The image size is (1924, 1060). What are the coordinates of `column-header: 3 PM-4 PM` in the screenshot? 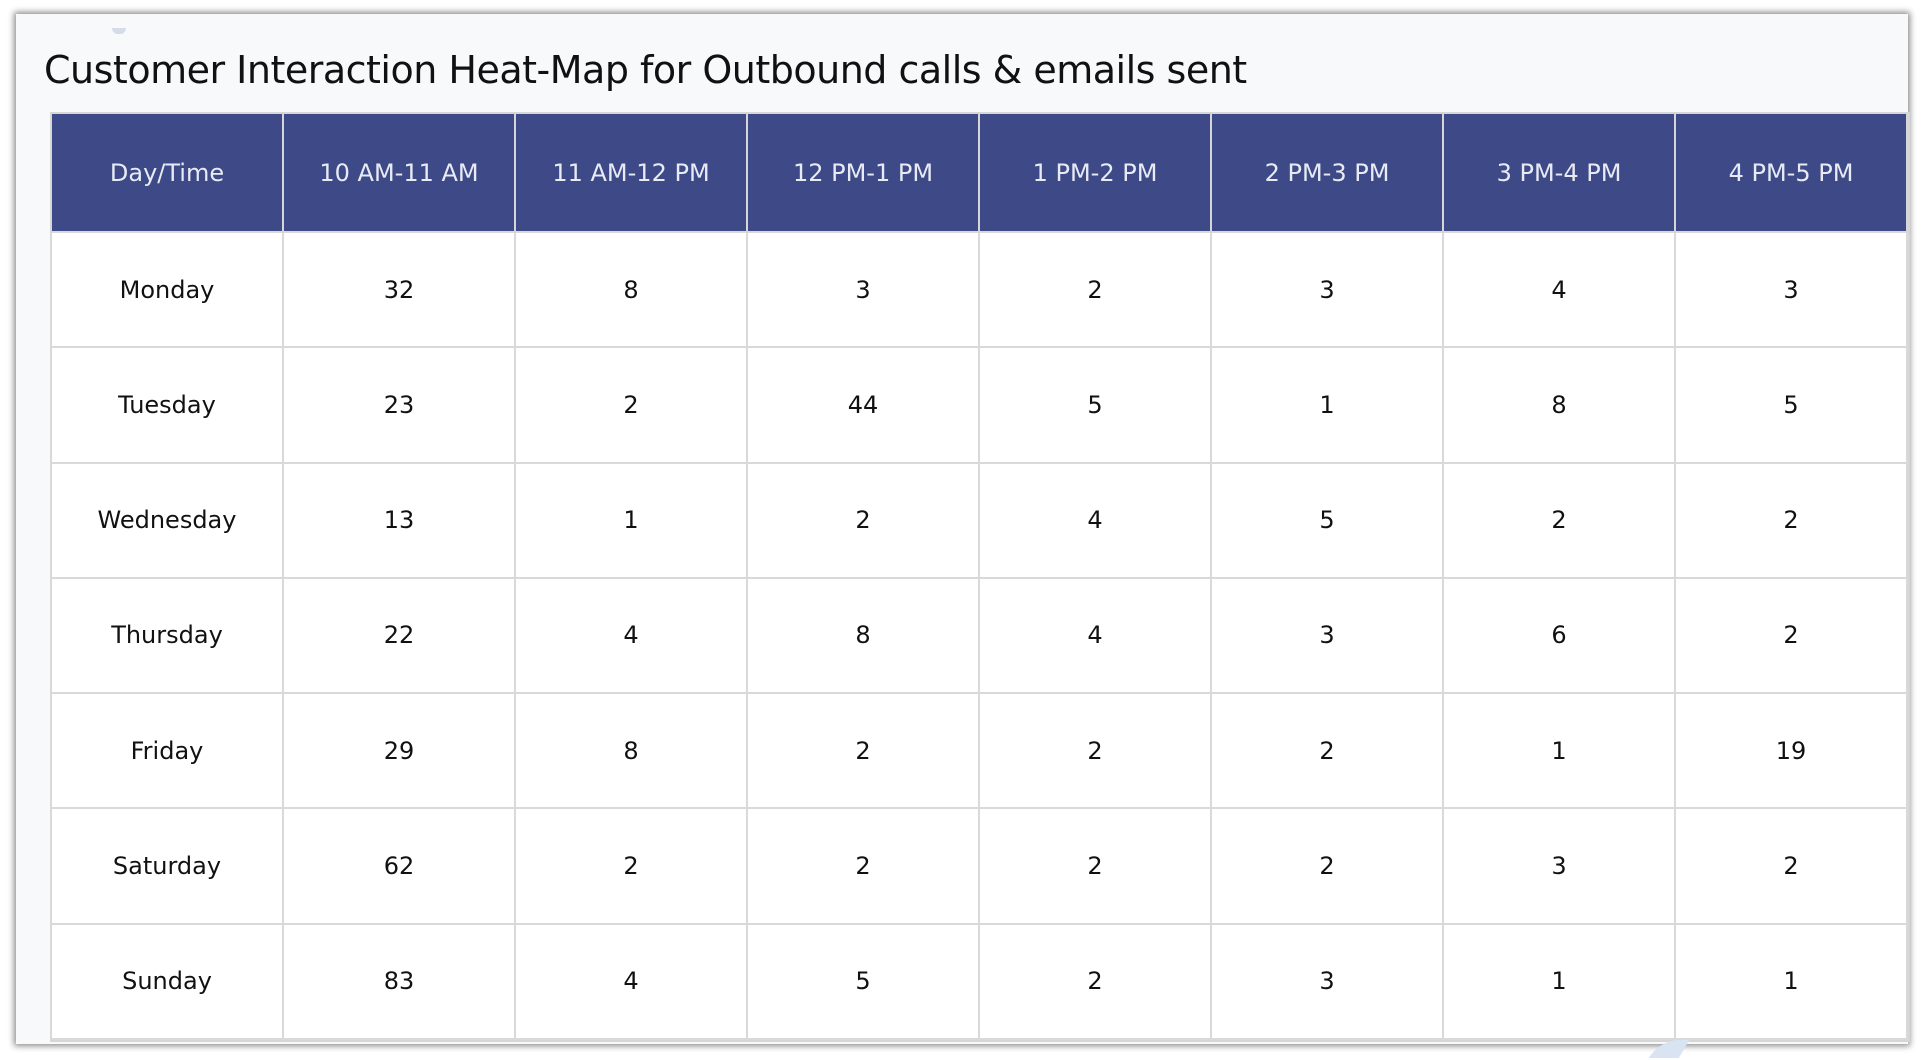 It's located at (1559, 172).